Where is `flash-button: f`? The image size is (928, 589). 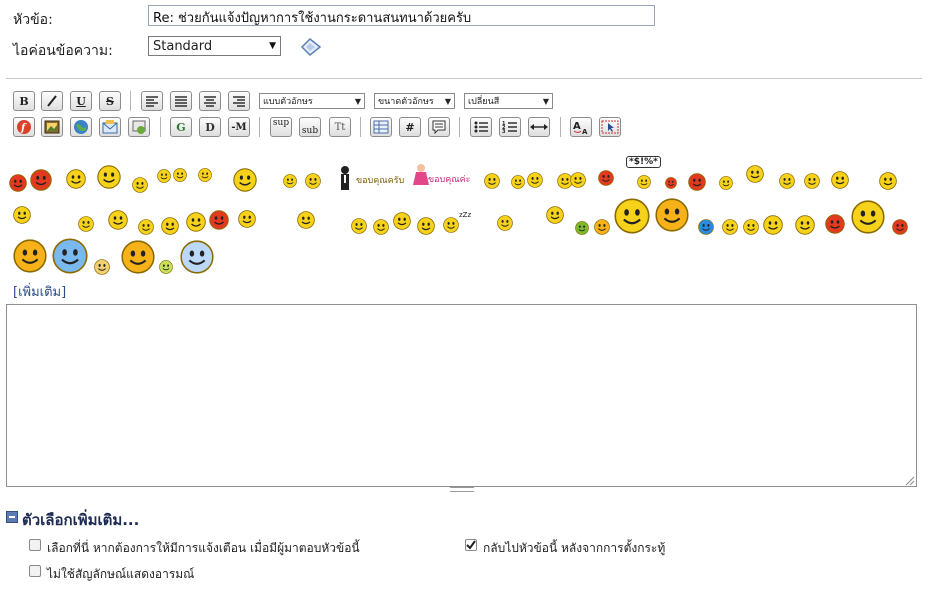 flash-button: f is located at coordinates (24, 127).